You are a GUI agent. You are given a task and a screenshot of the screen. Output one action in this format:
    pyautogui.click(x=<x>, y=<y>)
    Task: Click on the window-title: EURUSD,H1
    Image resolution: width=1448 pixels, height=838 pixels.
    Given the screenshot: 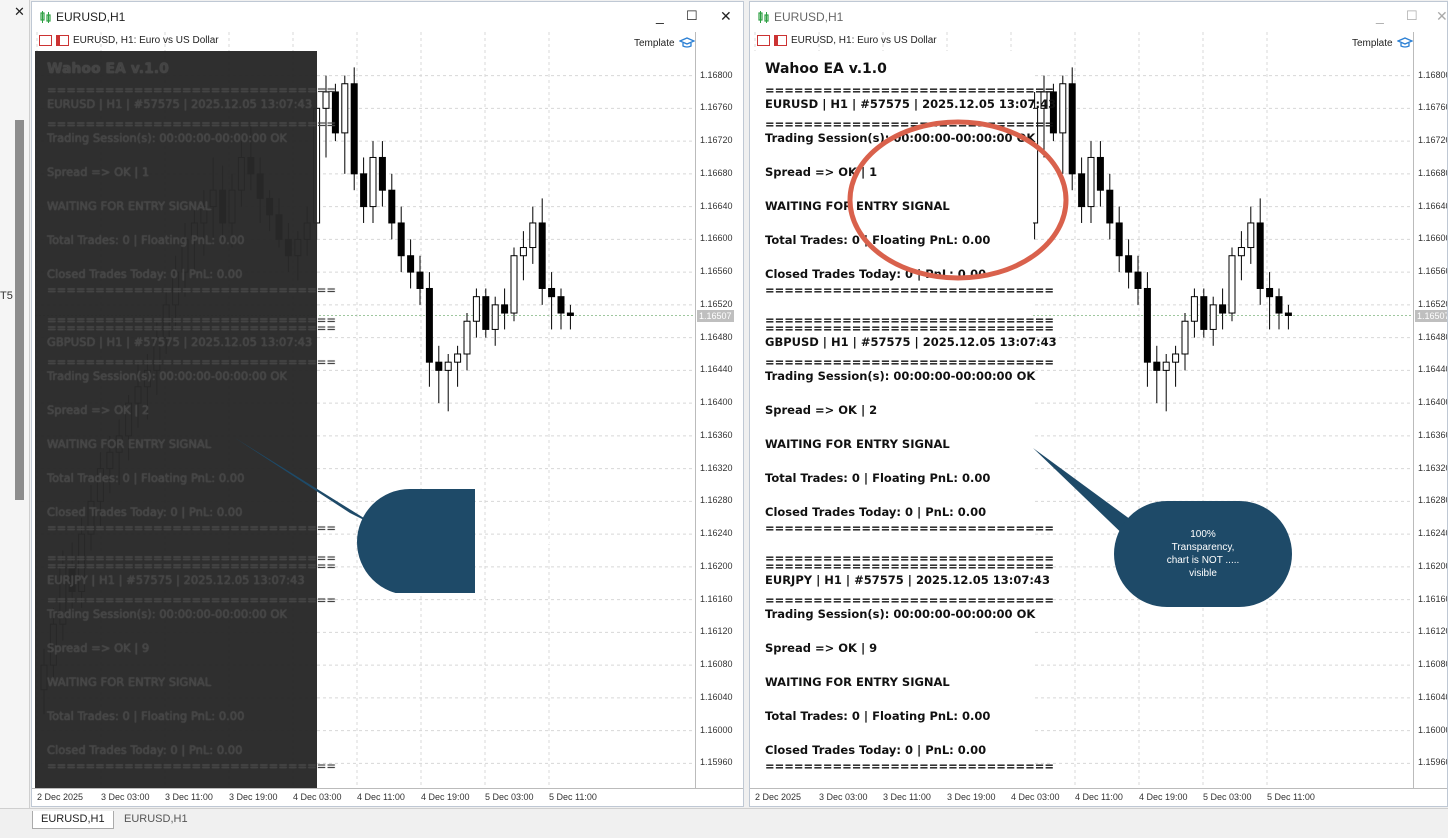 What is the action you would take?
    pyautogui.click(x=91, y=17)
    